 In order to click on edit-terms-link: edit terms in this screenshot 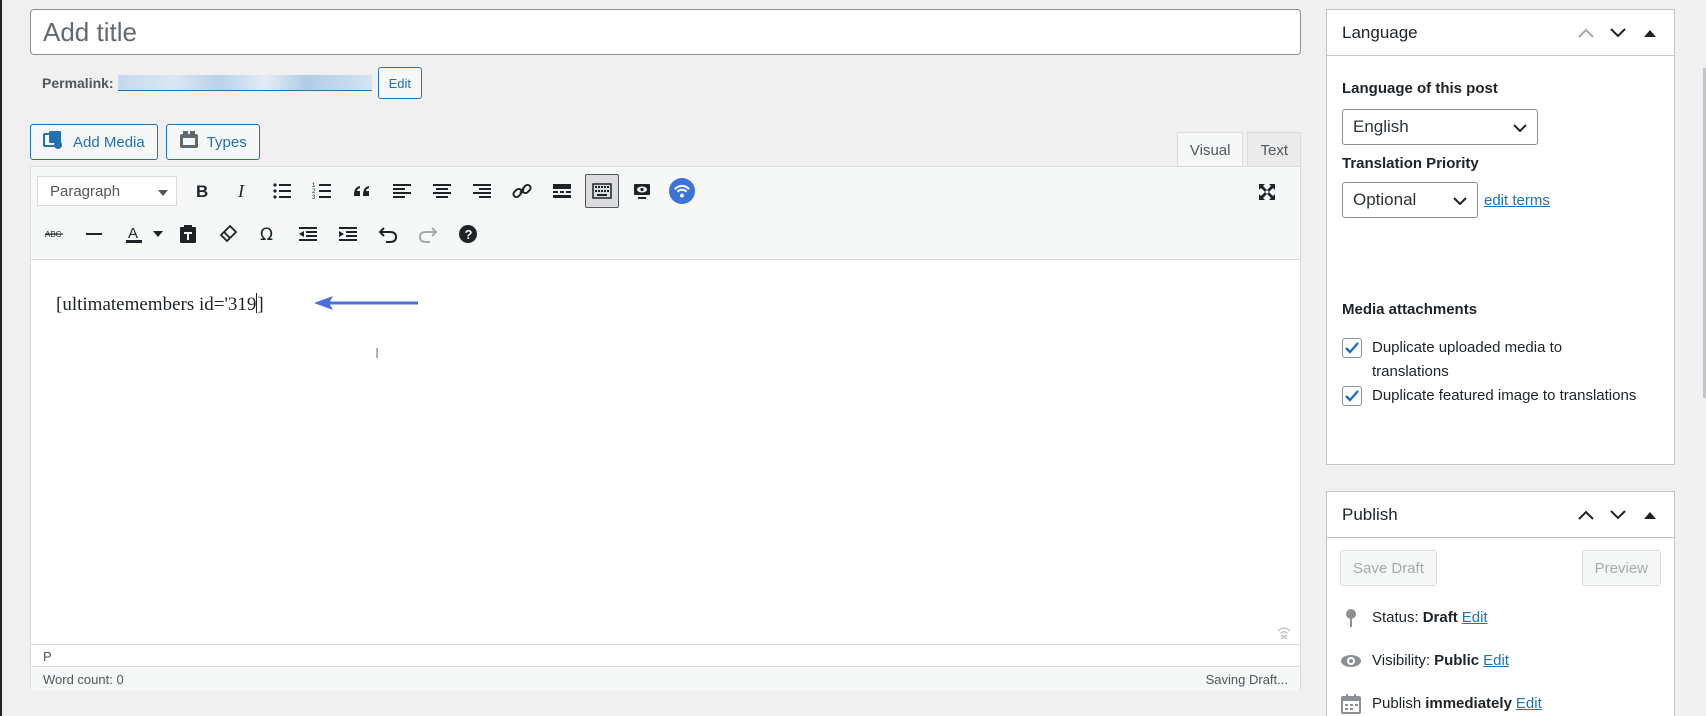, I will do `click(1517, 200)`.